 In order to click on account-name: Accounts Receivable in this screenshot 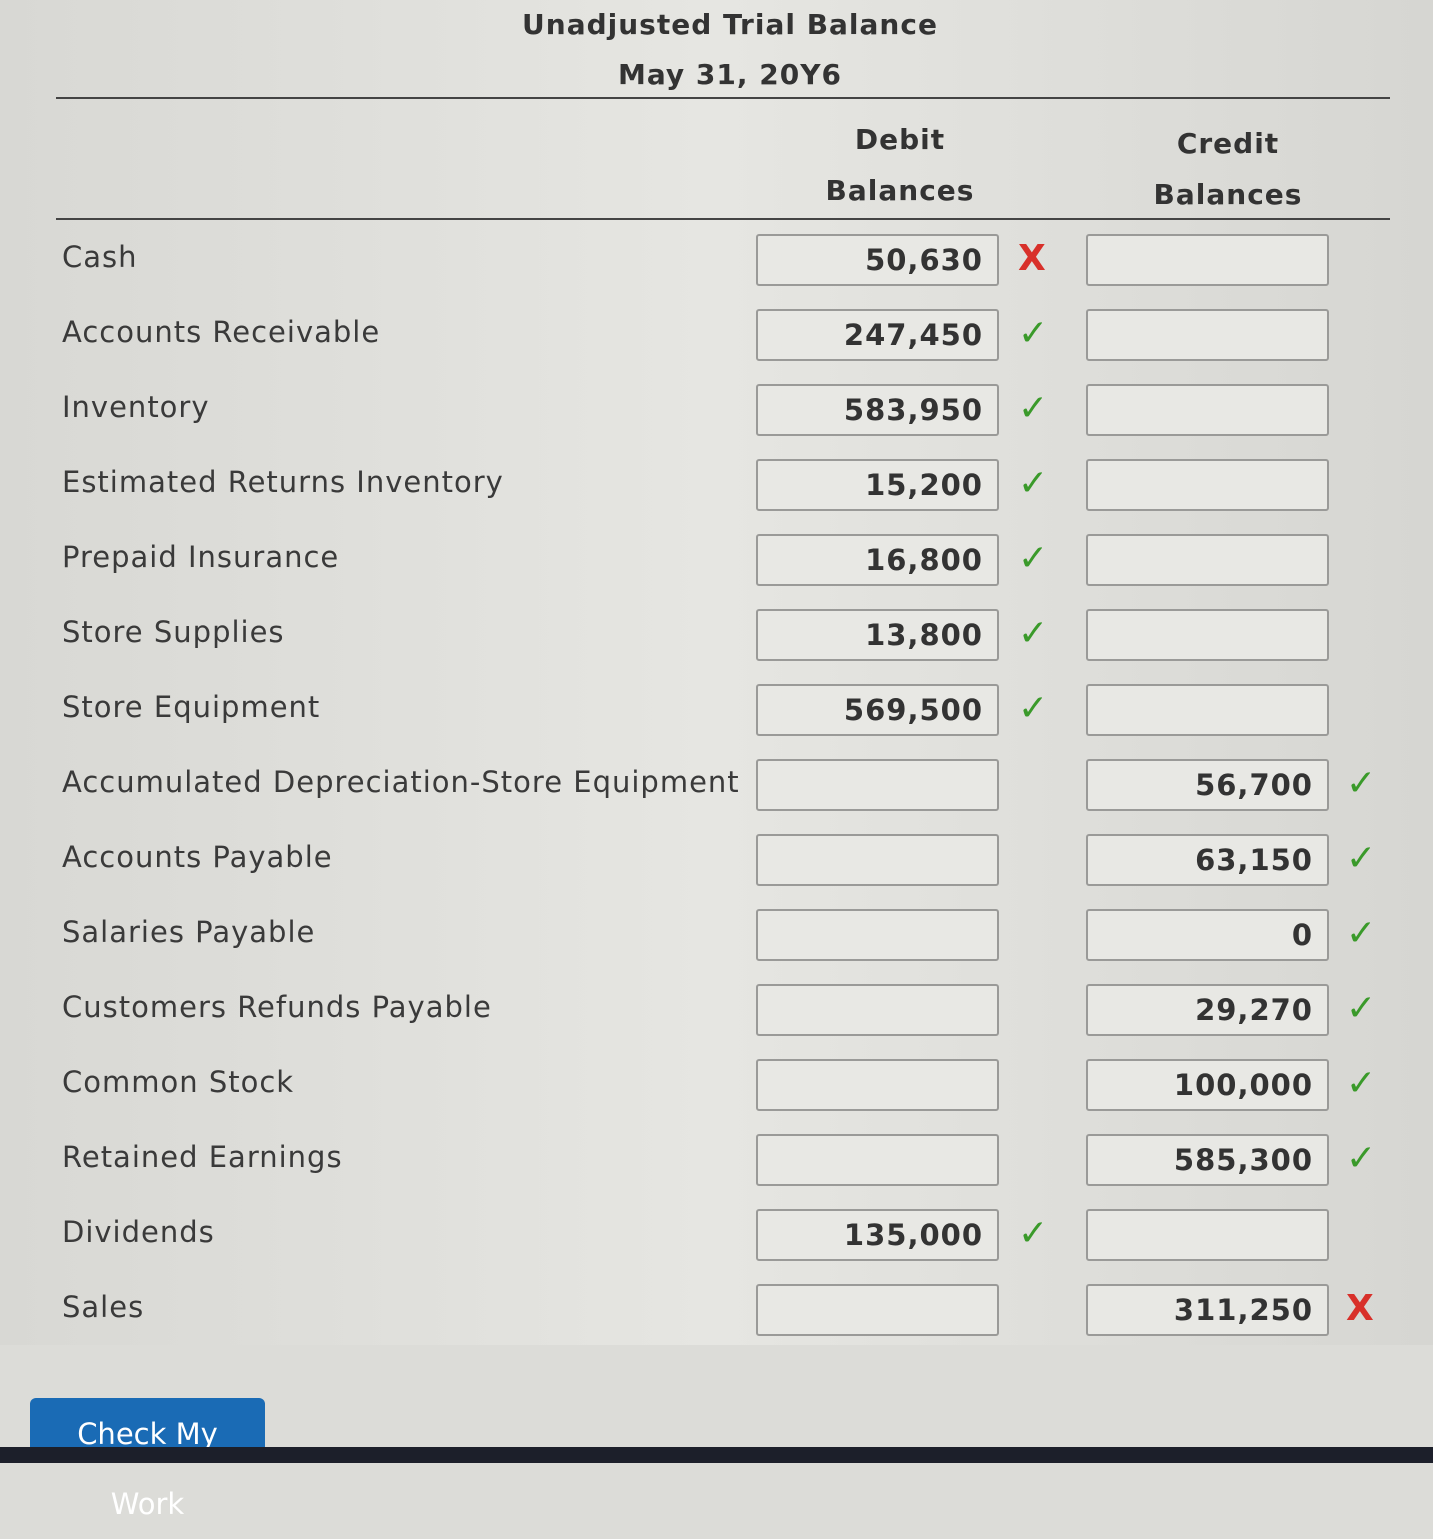, I will do `click(221, 332)`.